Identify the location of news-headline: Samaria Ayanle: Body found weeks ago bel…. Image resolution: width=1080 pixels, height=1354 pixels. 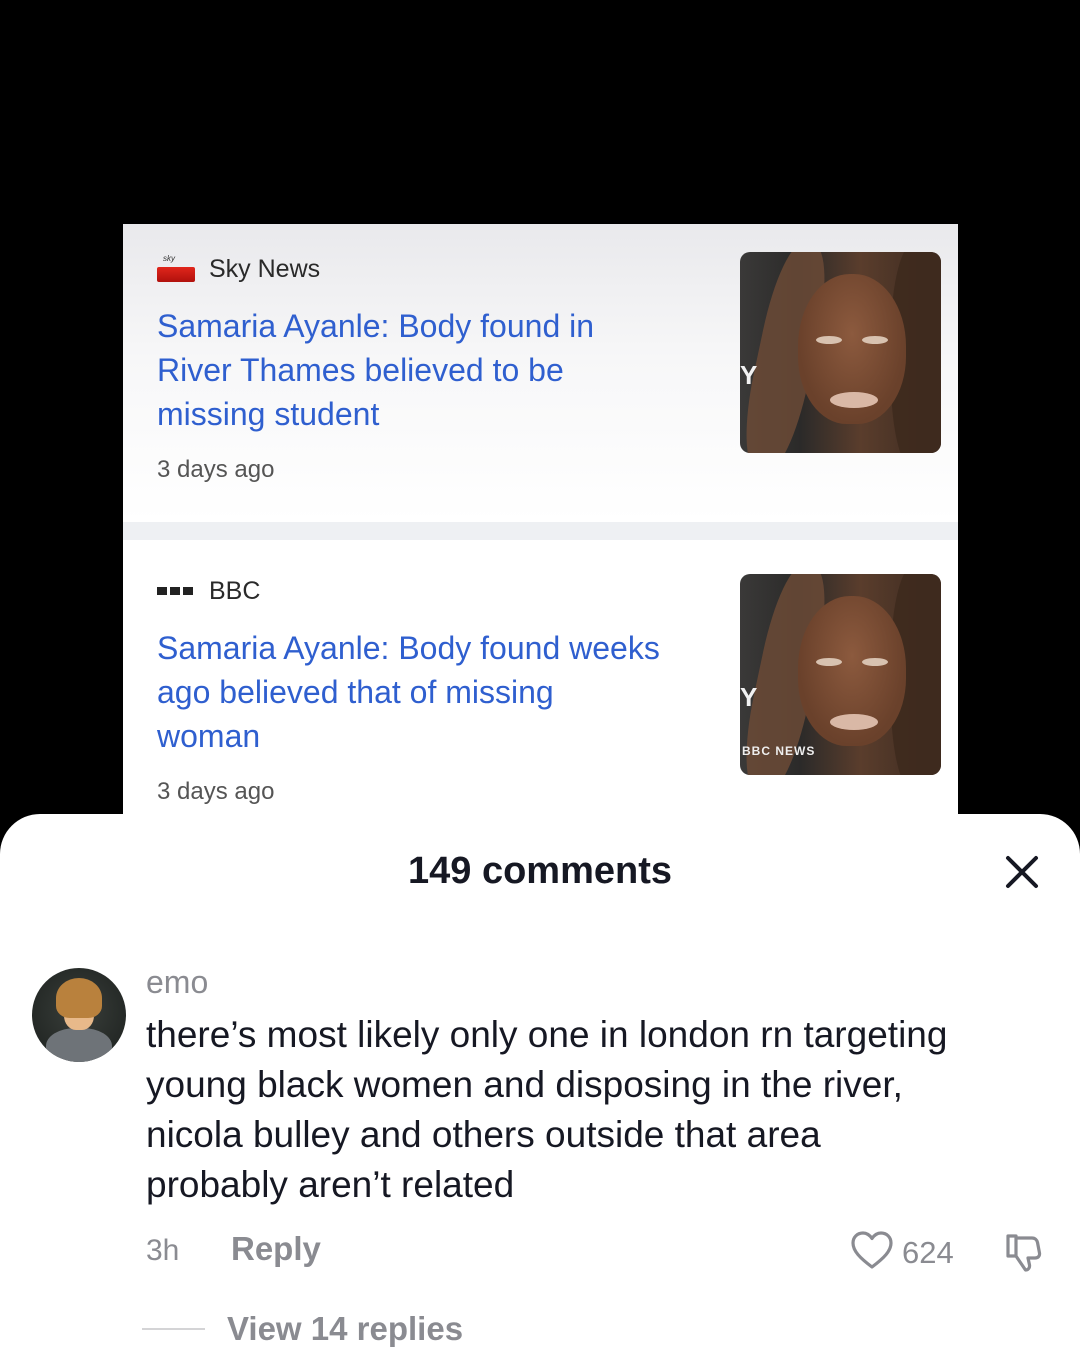
(408, 692).